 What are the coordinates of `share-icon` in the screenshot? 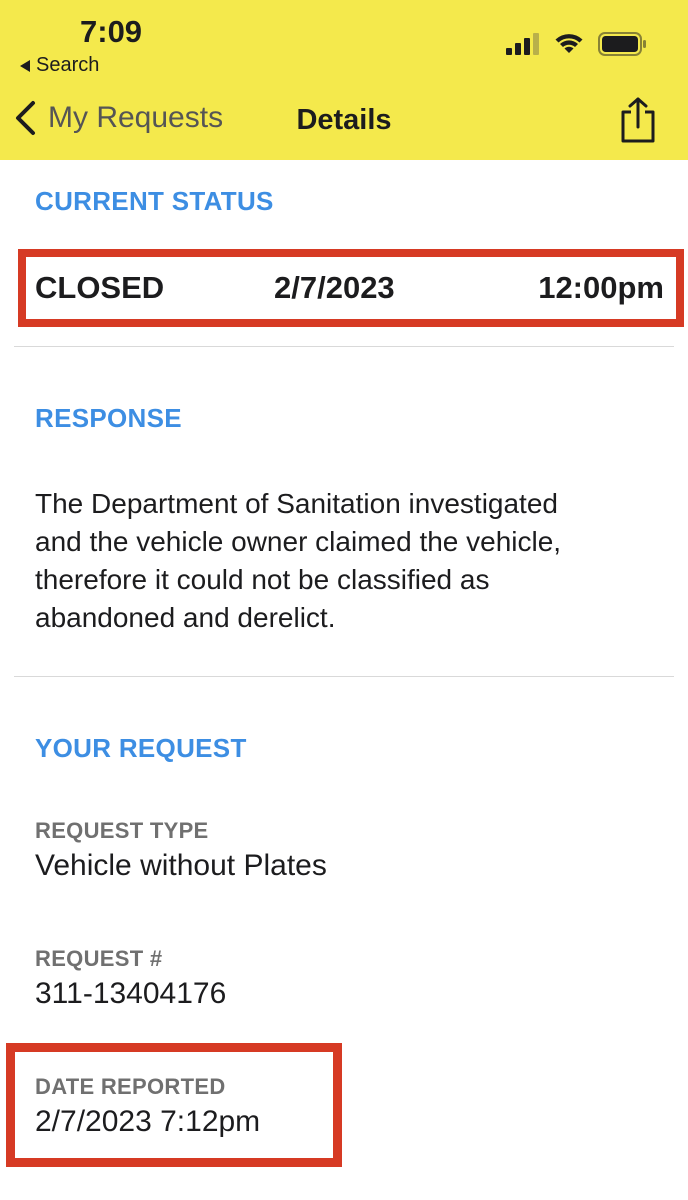 It's located at (638, 120).